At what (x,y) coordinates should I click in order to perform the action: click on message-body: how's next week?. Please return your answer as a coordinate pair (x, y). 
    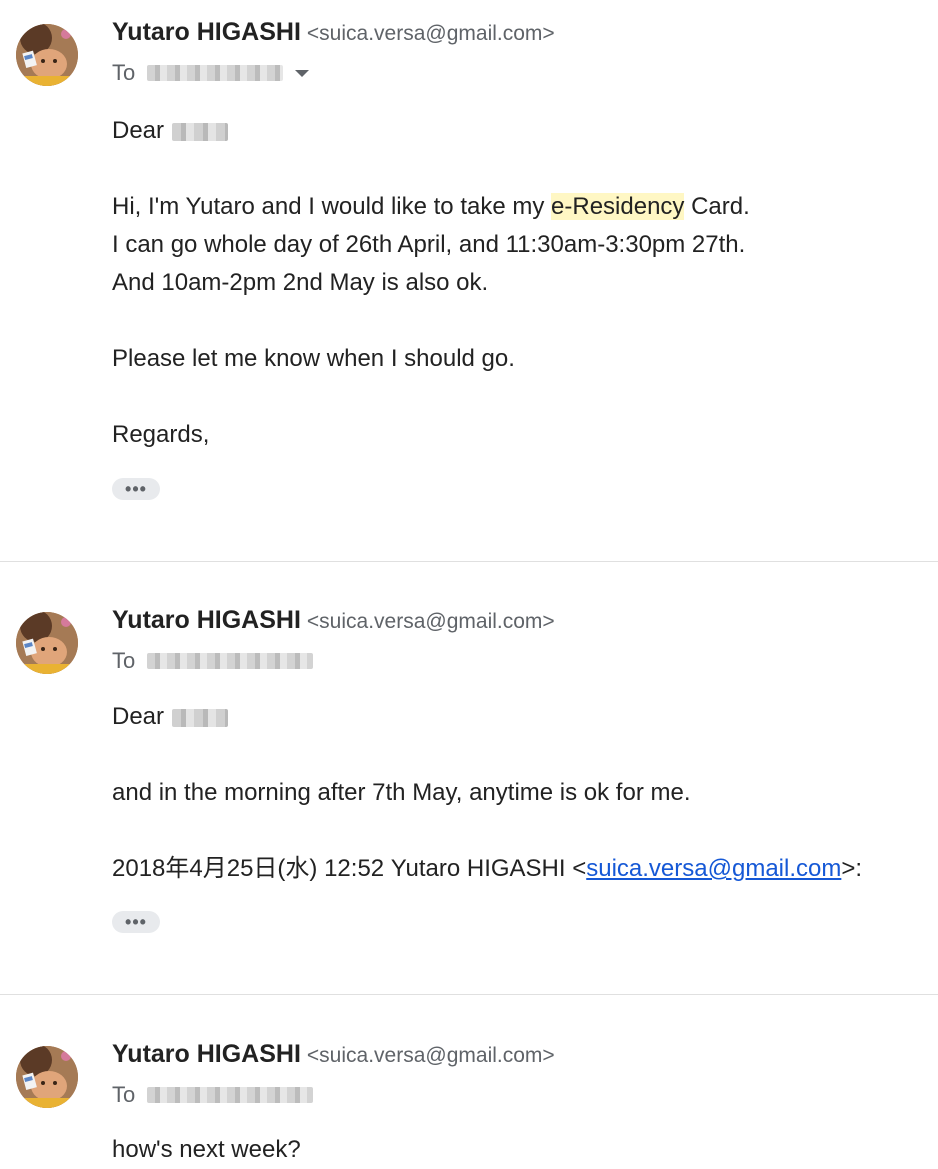
    Looking at the image, I should click on (206, 1150).